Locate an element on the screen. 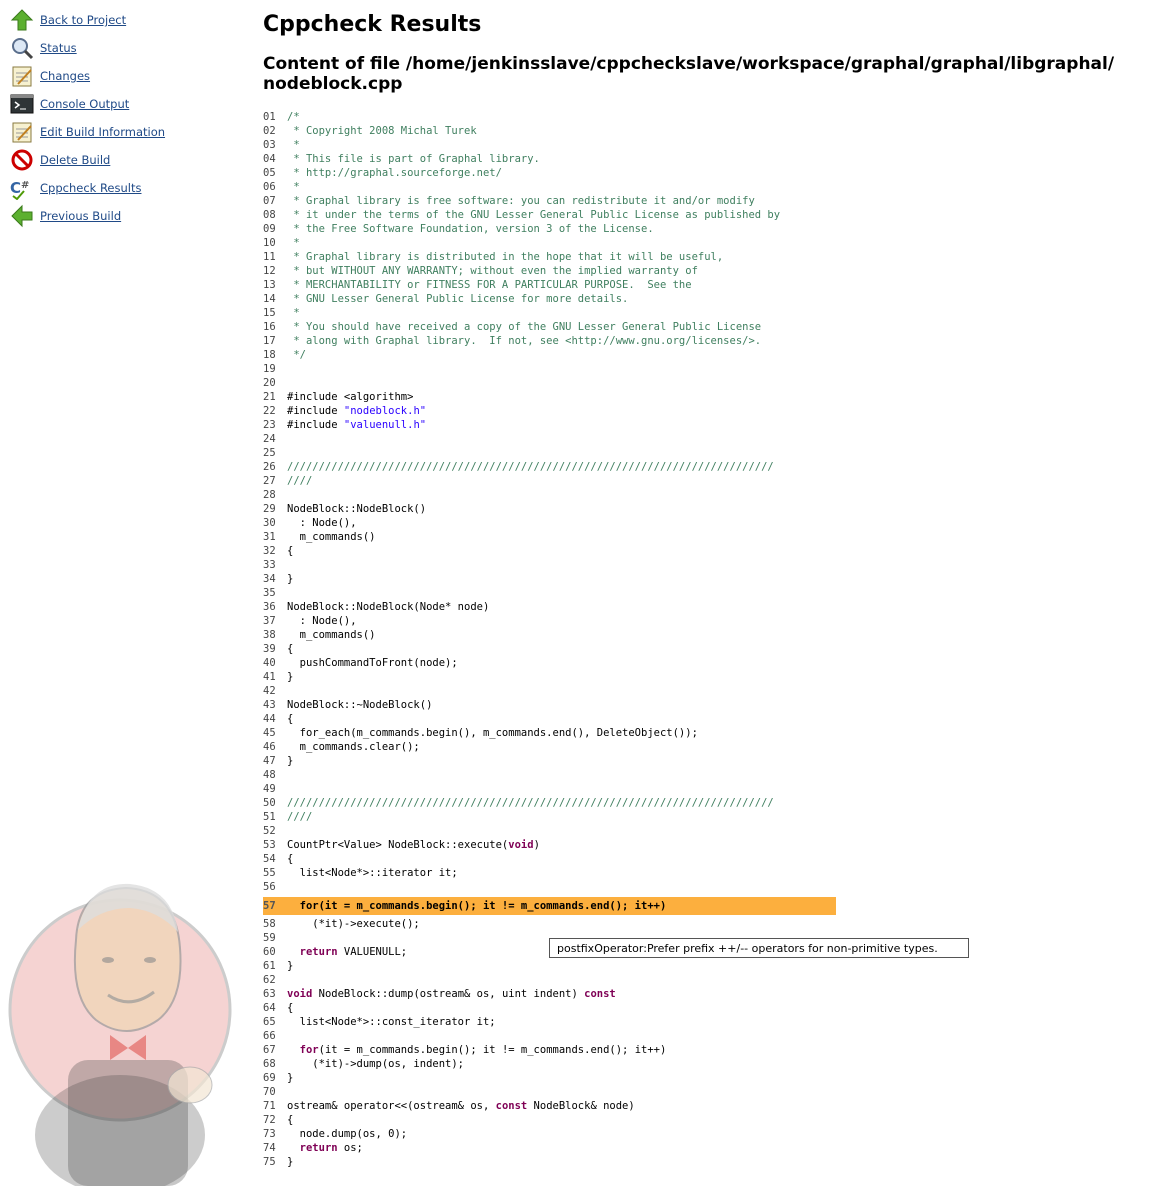  task-changes: Changes is located at coordinates (50, 76).